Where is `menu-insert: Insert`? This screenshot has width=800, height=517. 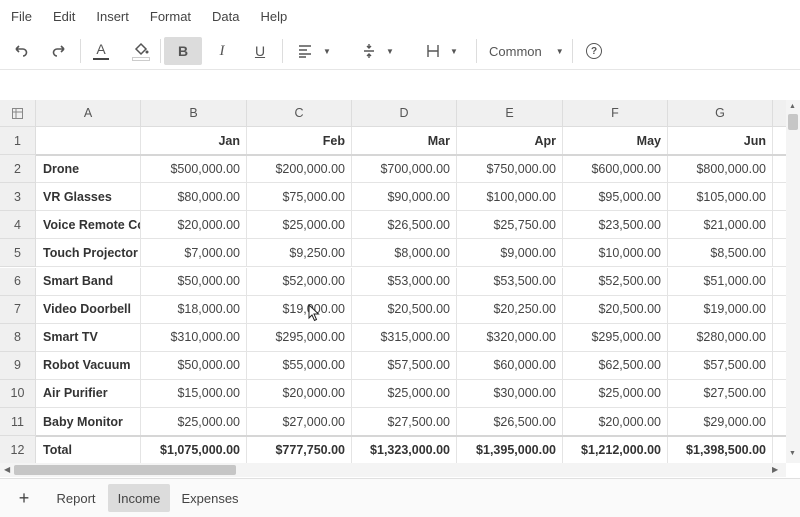 menu-insert: Insert is located at coordinates (112, 16).